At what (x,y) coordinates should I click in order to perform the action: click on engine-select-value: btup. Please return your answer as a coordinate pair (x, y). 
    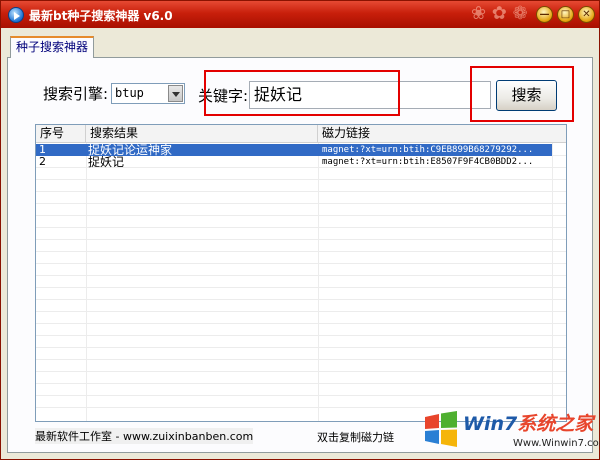
    Looking at the image, I should click on (129, 93).